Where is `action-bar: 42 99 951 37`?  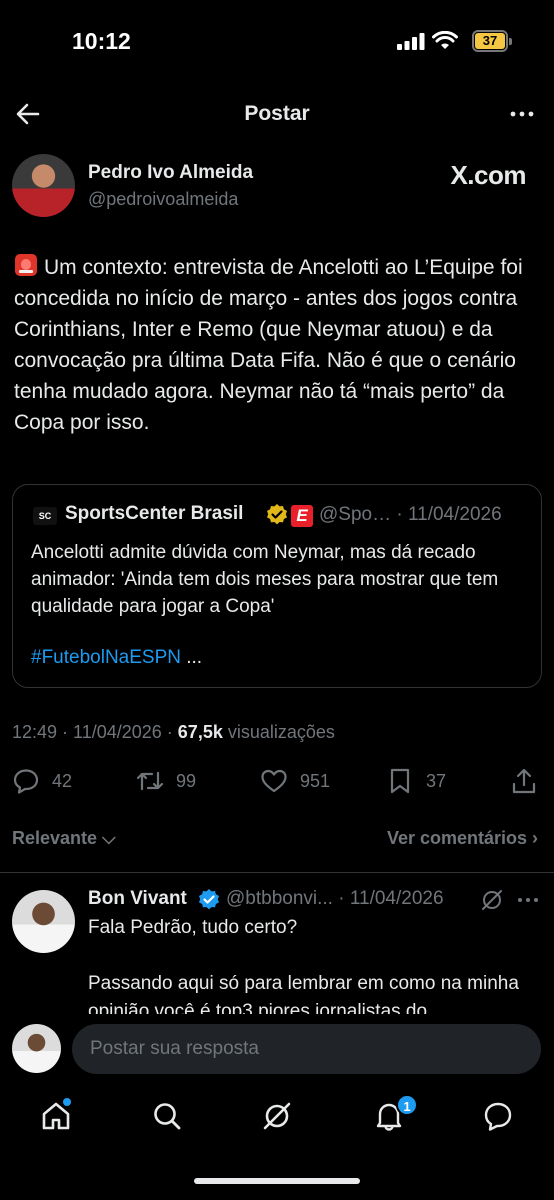
action-bar: 42 99 951 37 is located at coordinates (277, 781).